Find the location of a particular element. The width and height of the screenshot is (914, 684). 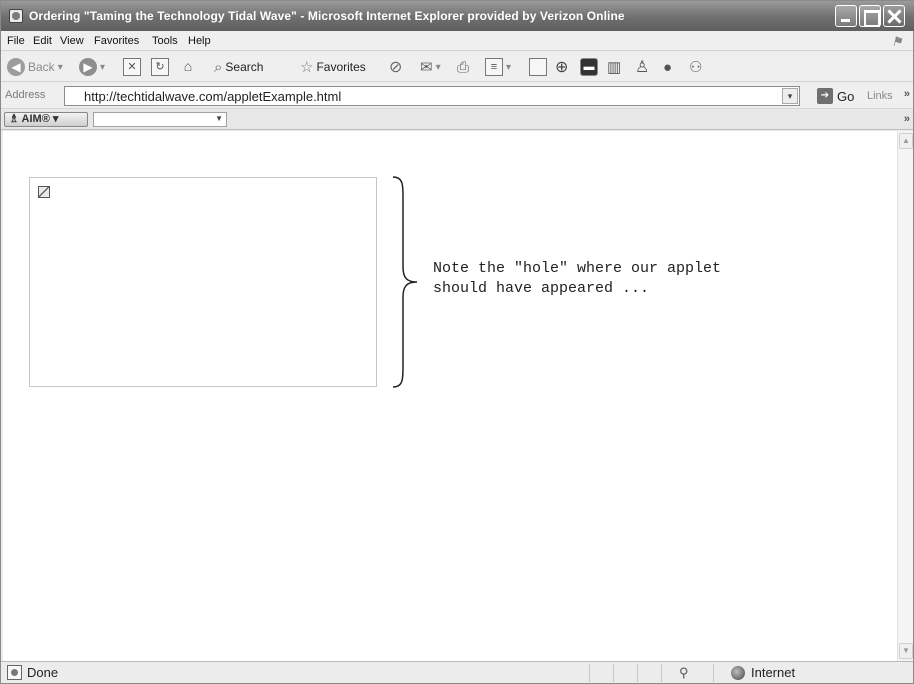

address-label: Address is located at coordinates (25, 95).